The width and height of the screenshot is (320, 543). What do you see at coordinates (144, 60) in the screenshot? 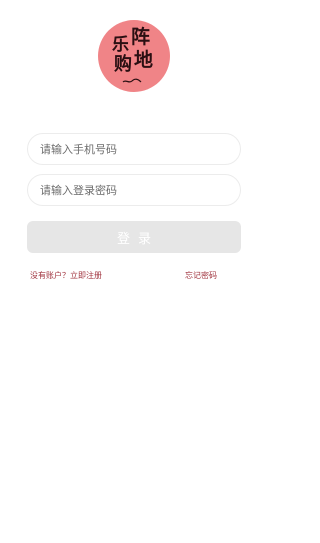
I see `logo-char: 地` at bounding box center [144, 60].